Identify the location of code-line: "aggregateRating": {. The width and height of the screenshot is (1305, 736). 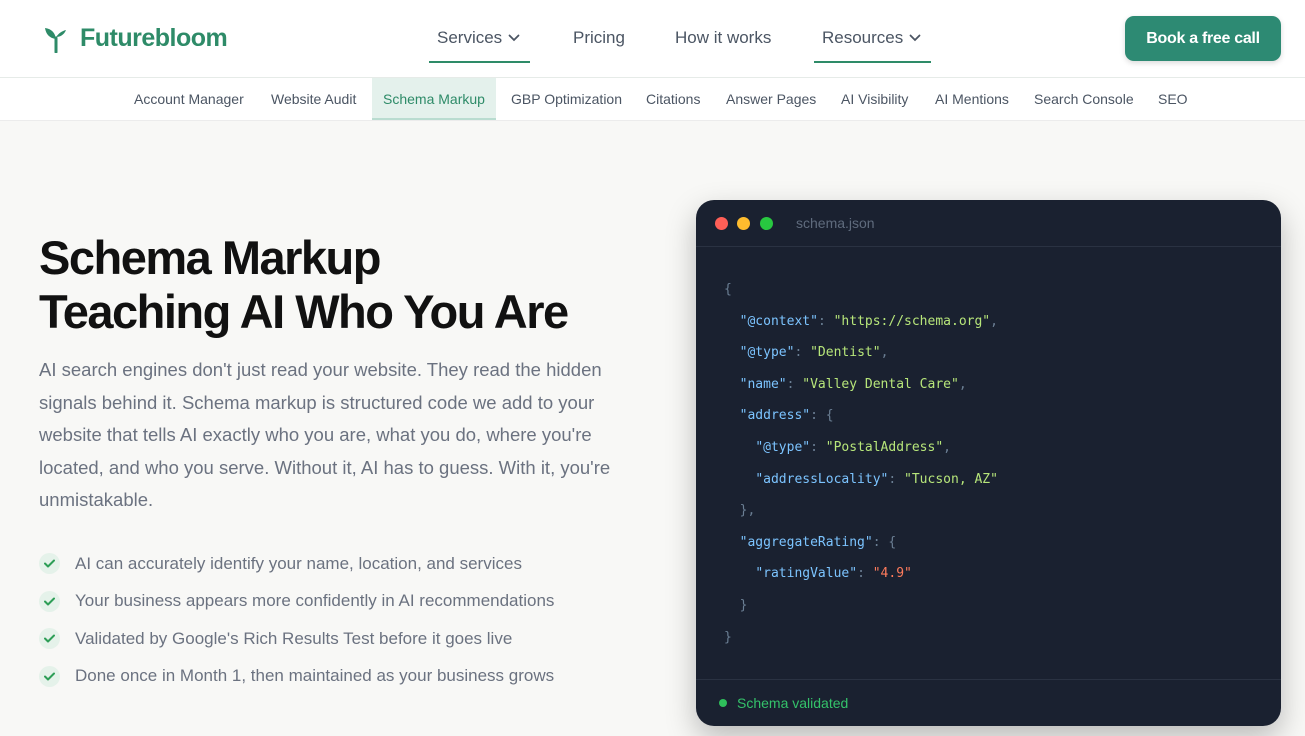
(818, 542).